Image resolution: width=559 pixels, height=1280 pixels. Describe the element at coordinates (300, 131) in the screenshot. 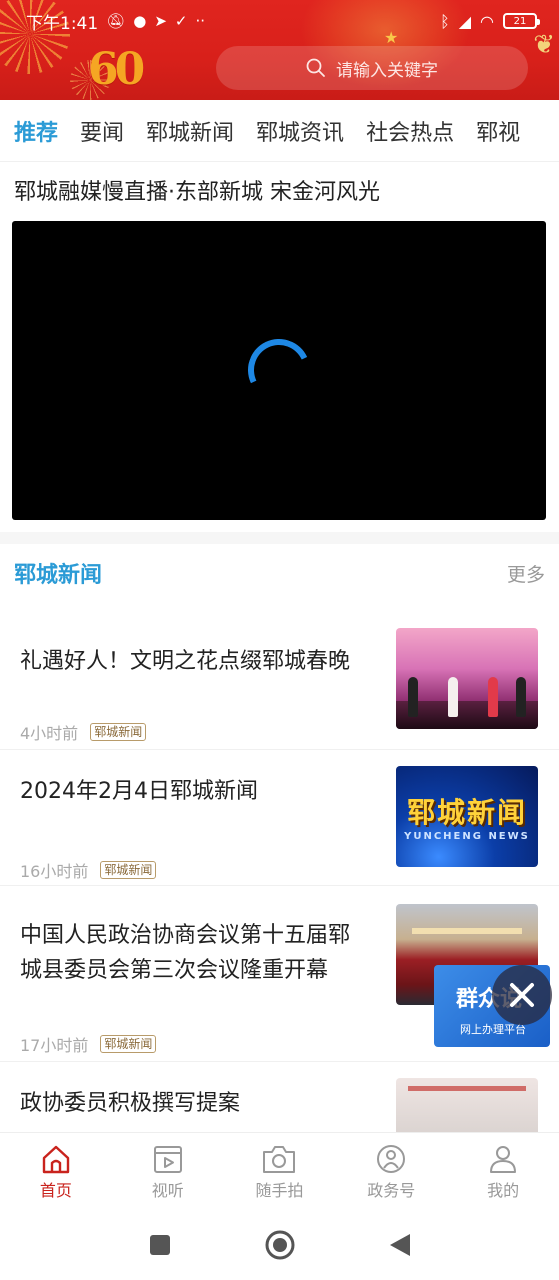

I see `tab-yuncheng-info: 郓城资讯` at that location.